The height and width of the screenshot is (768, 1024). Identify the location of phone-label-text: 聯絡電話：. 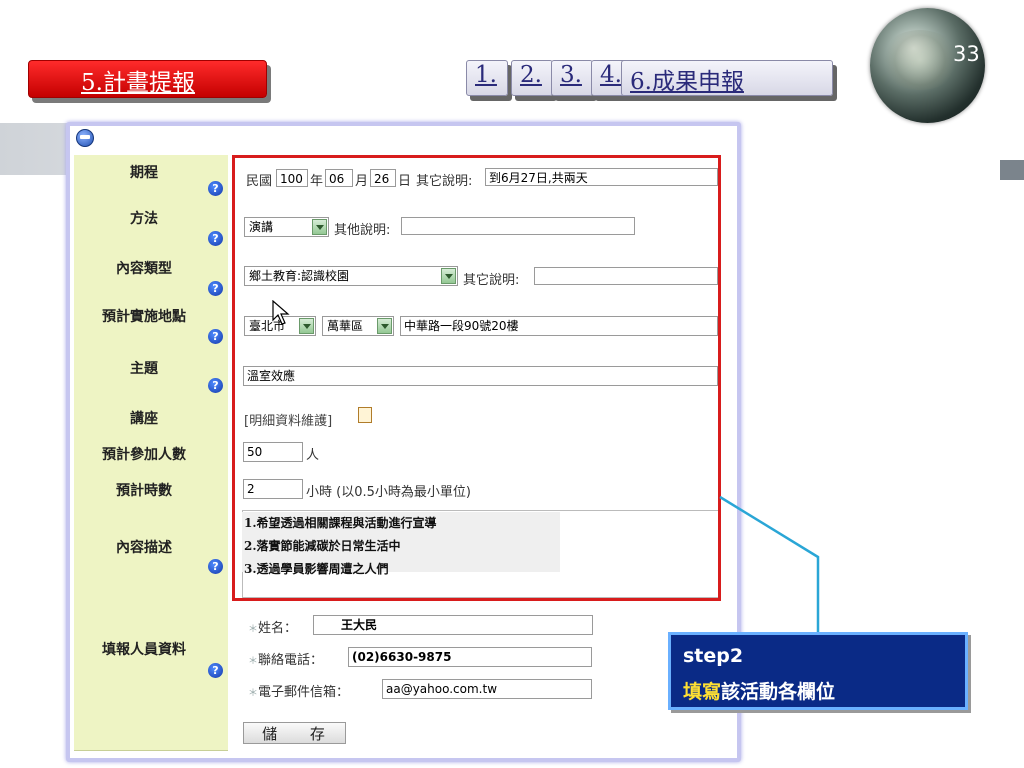
(291, 660).